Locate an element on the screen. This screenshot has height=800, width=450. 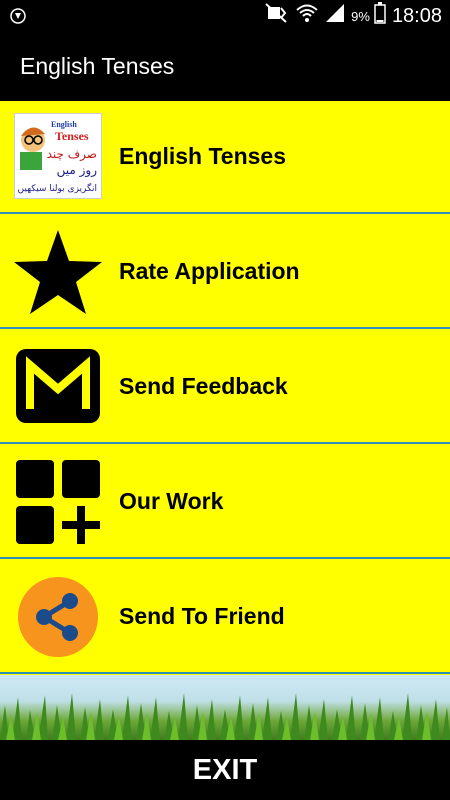
menu-item-rate-application: Rate Application is located at coordinates (225, 272).